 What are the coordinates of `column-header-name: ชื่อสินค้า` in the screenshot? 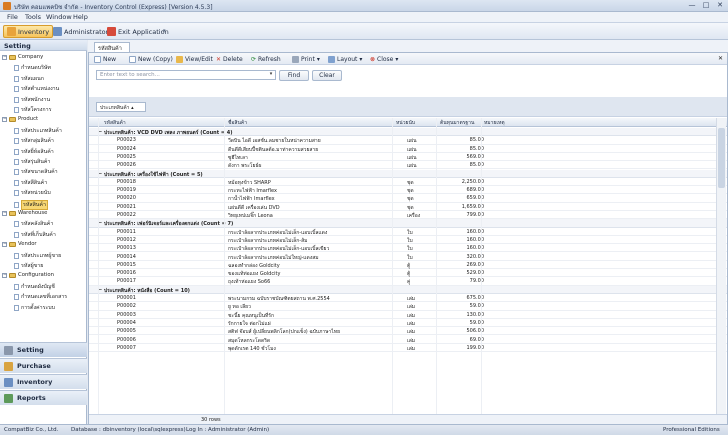 It's located at (237, 123).